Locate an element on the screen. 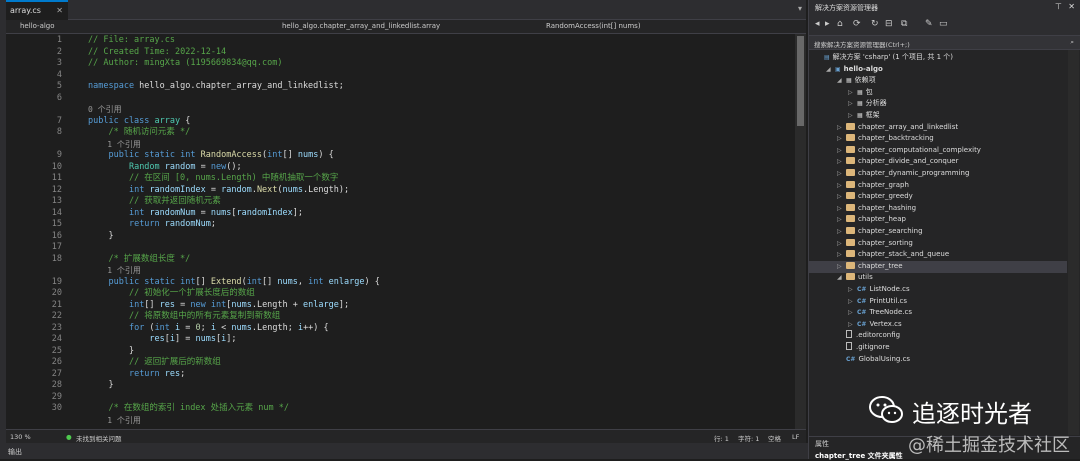  pin-icon: ⊤ is located at coordinates (1058, 6).